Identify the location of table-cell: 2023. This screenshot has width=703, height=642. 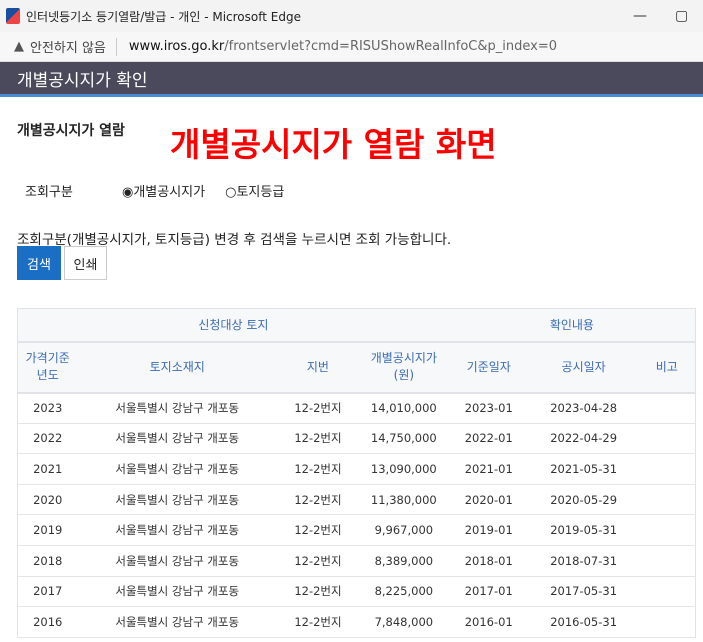
(47, 408).